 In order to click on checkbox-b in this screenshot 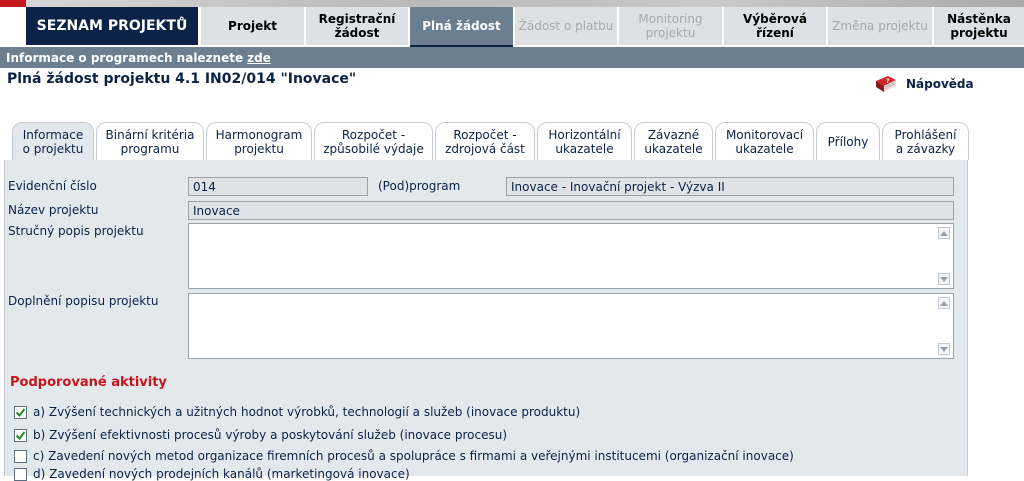, I will do `click(20, 435)`.